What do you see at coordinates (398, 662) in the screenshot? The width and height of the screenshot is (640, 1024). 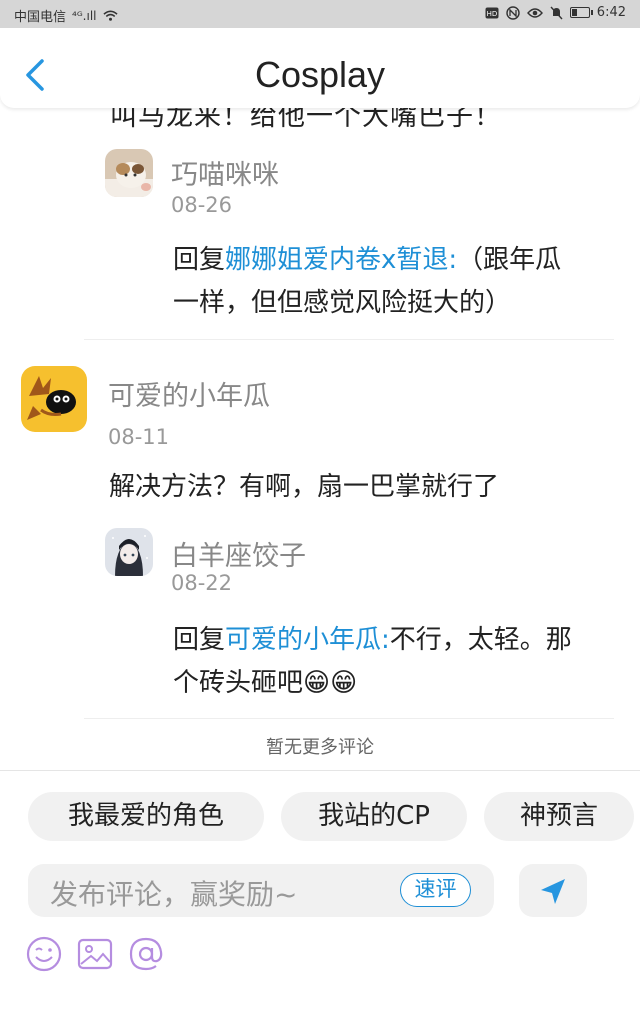 I see `reply-text: 回复可爱的小年瓜:不行，太轻。那 个砖头砸吧😁😁` at bounding box center [398, 662].